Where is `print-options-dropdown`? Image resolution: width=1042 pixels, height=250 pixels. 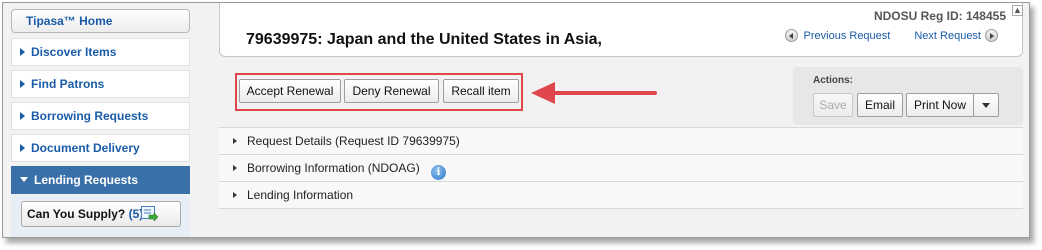 print-options-dropdown is located at coordinates (986, 105).